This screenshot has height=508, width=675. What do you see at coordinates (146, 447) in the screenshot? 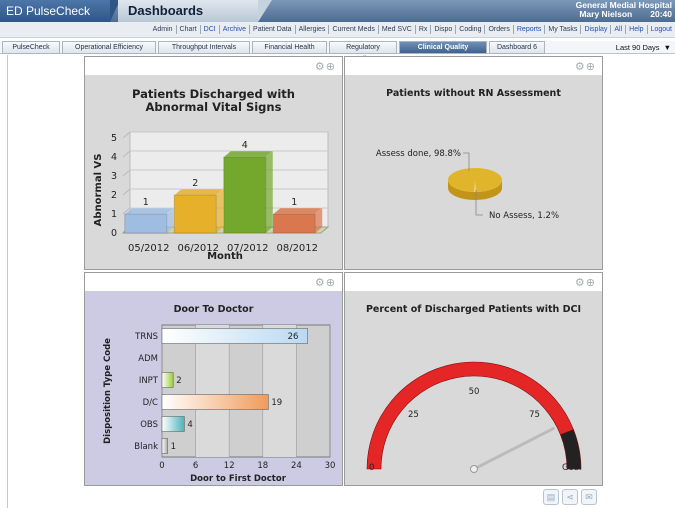
I see `y-tick-label: Blank` at bounding box center [146, 447].